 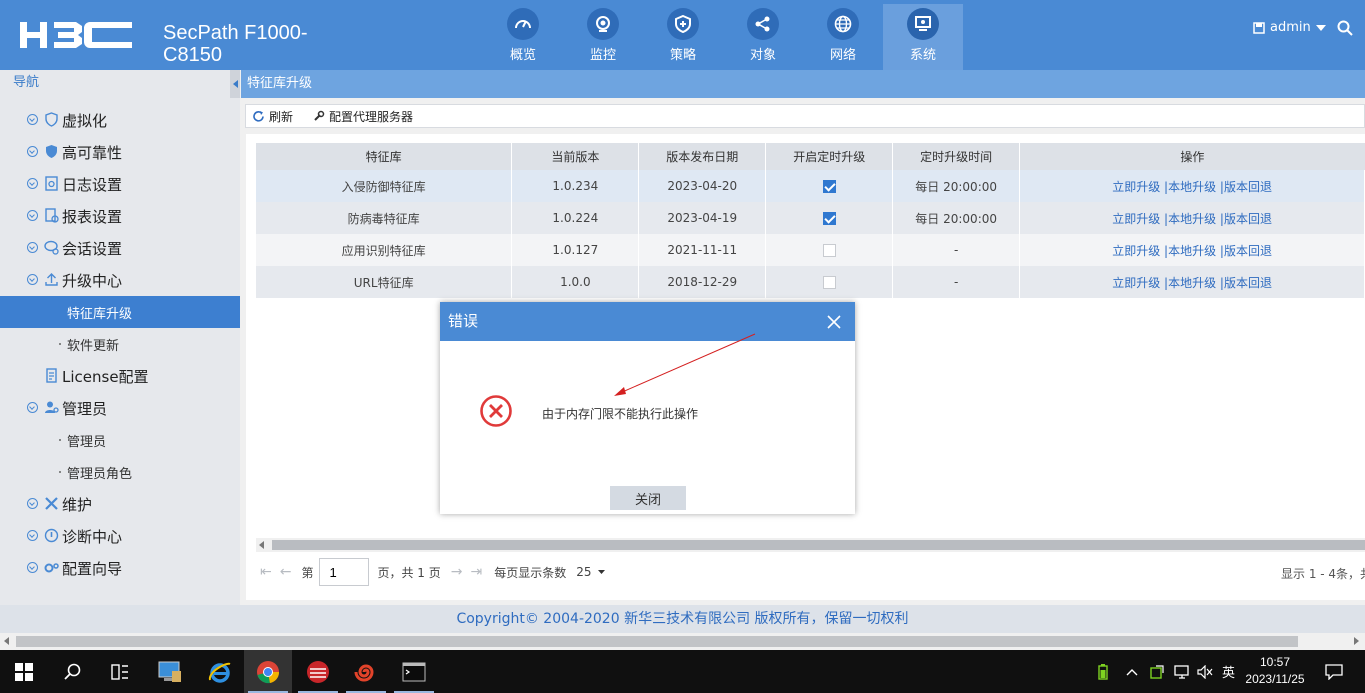 I want to click on sidebar-item-maintenance: 维护, so click(x=120, y=504).